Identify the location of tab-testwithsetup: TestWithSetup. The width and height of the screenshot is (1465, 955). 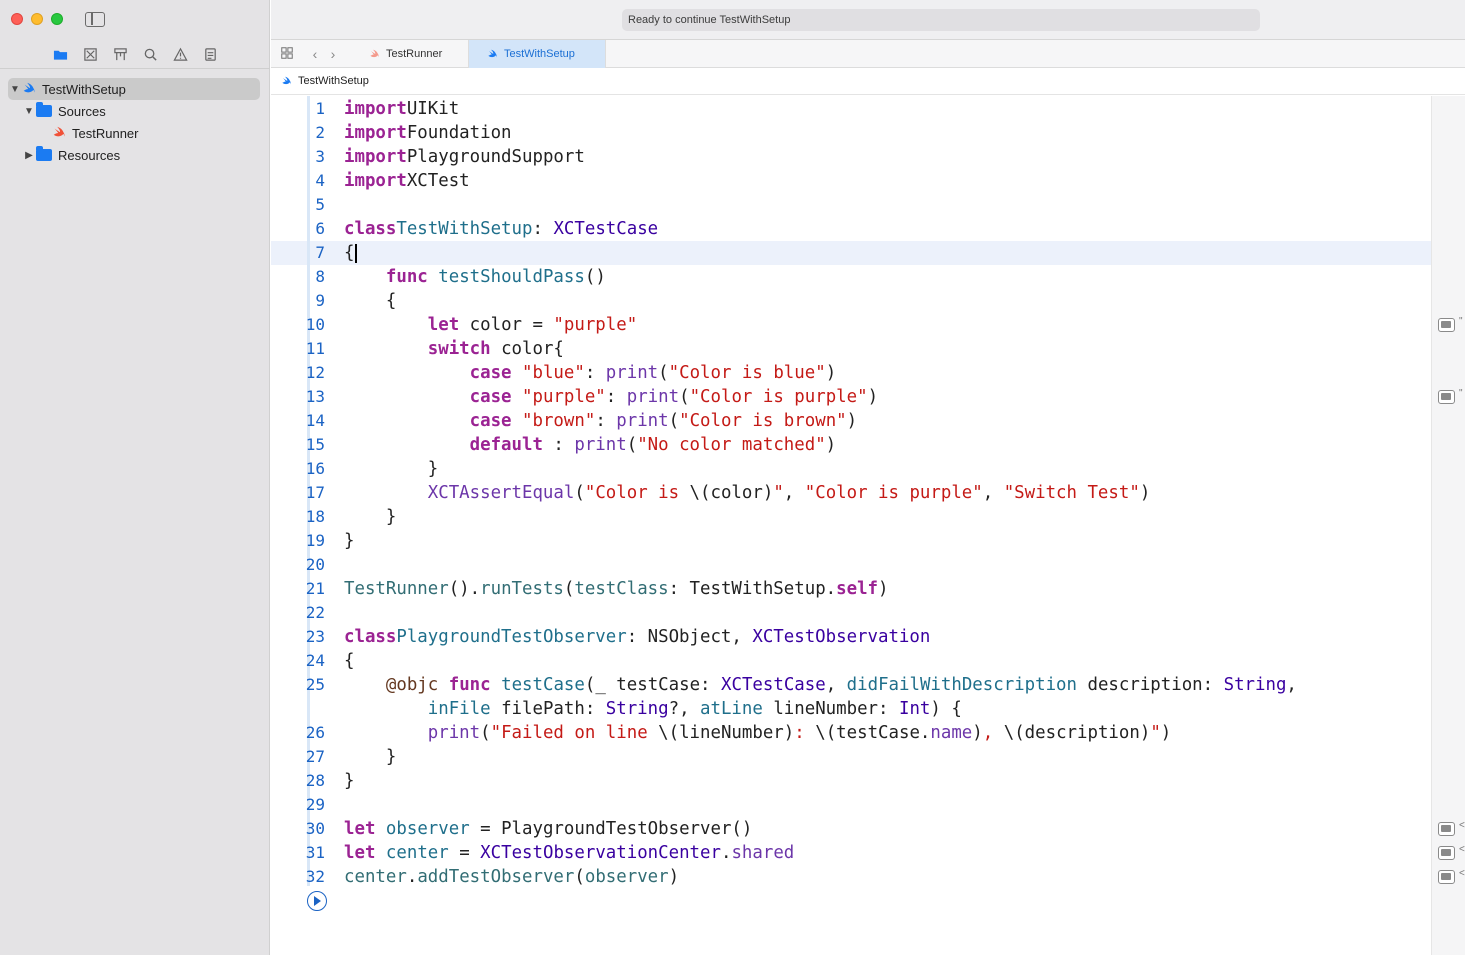
(537, 54).